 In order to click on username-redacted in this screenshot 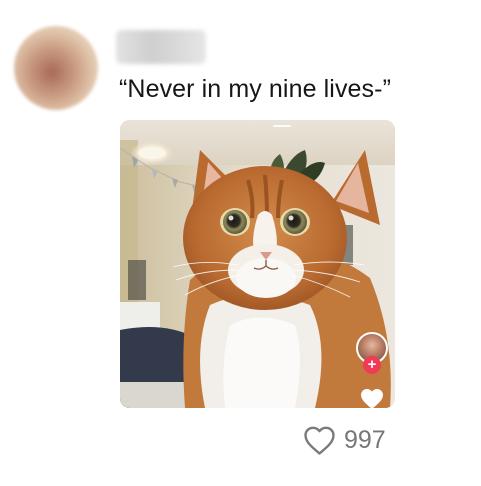, I will do `click(161, 47)`.